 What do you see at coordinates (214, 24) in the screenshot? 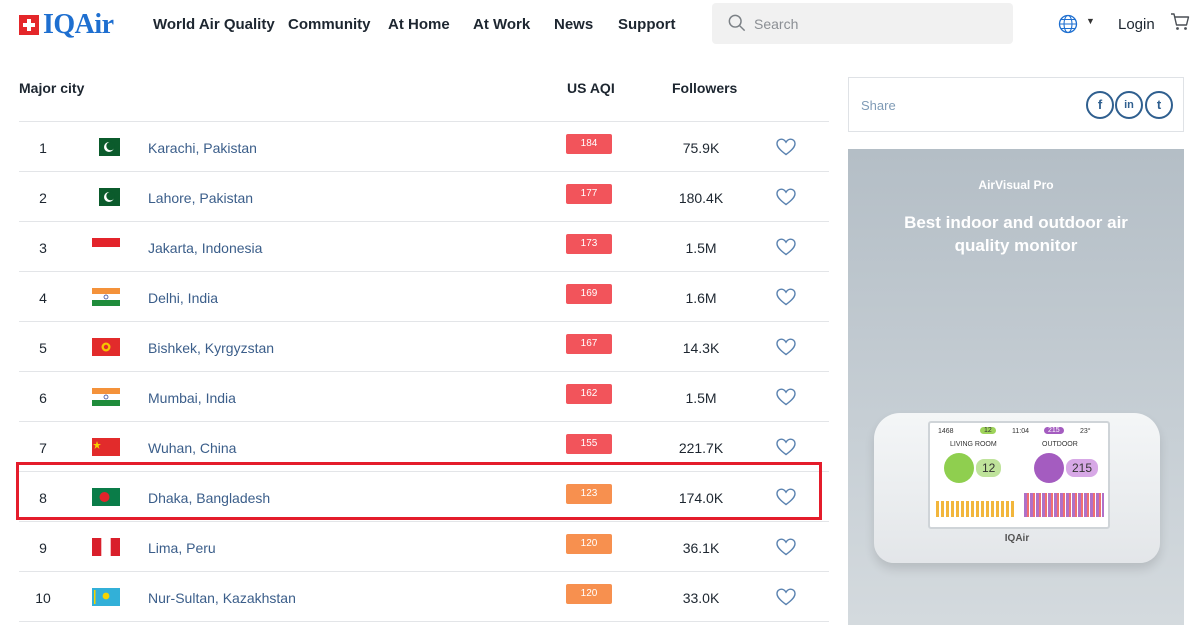
I see `nav-world-air-quality: World Air Quality` at bounding box center [214, 24].